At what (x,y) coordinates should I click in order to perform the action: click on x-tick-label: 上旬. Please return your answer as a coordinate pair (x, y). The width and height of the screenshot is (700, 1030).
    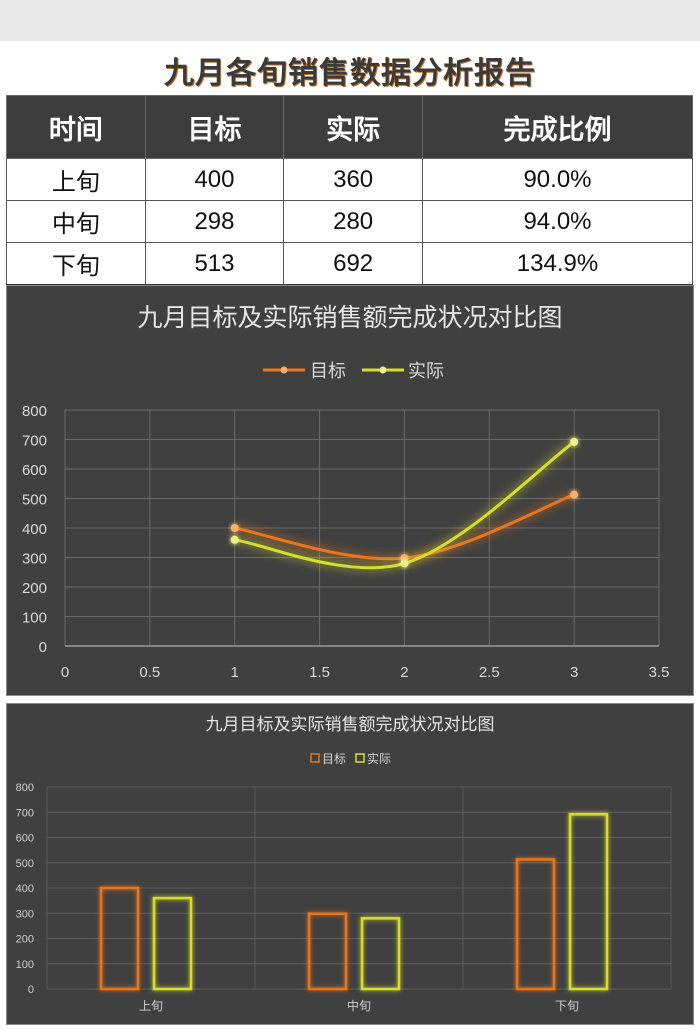
    Looking at the image, I should click on (151, 1006).